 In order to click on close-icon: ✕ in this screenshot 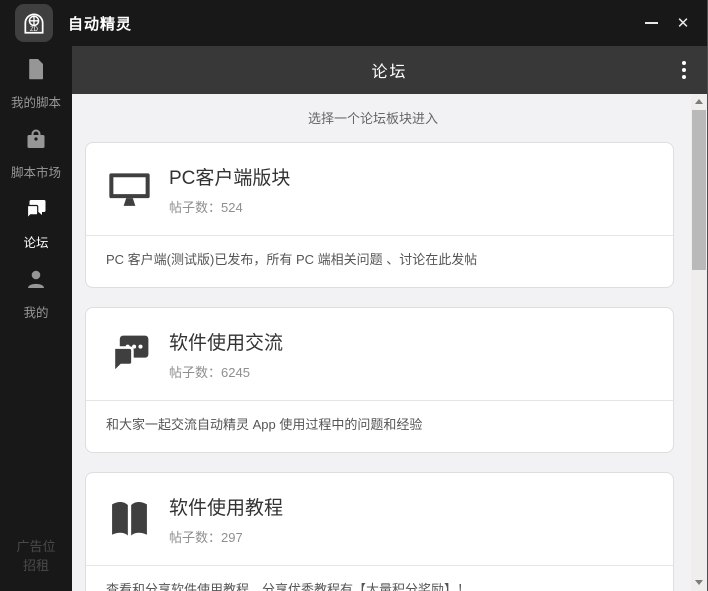, I will do `click(683, 23)`.